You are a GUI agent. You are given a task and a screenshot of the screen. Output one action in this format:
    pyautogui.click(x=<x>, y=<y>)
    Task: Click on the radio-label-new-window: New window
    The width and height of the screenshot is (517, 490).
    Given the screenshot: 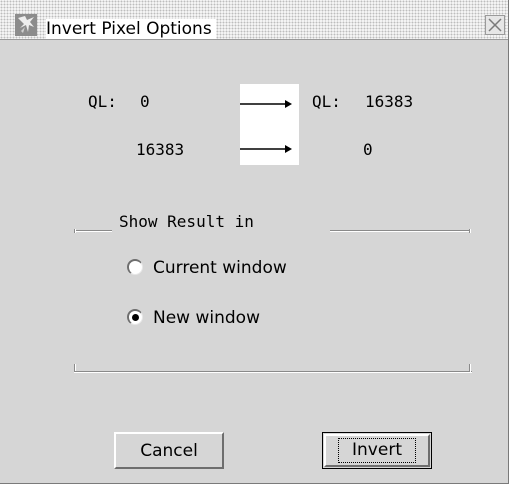 What is the action you would take?
    pyautogui.click(x=206, y=318)
    